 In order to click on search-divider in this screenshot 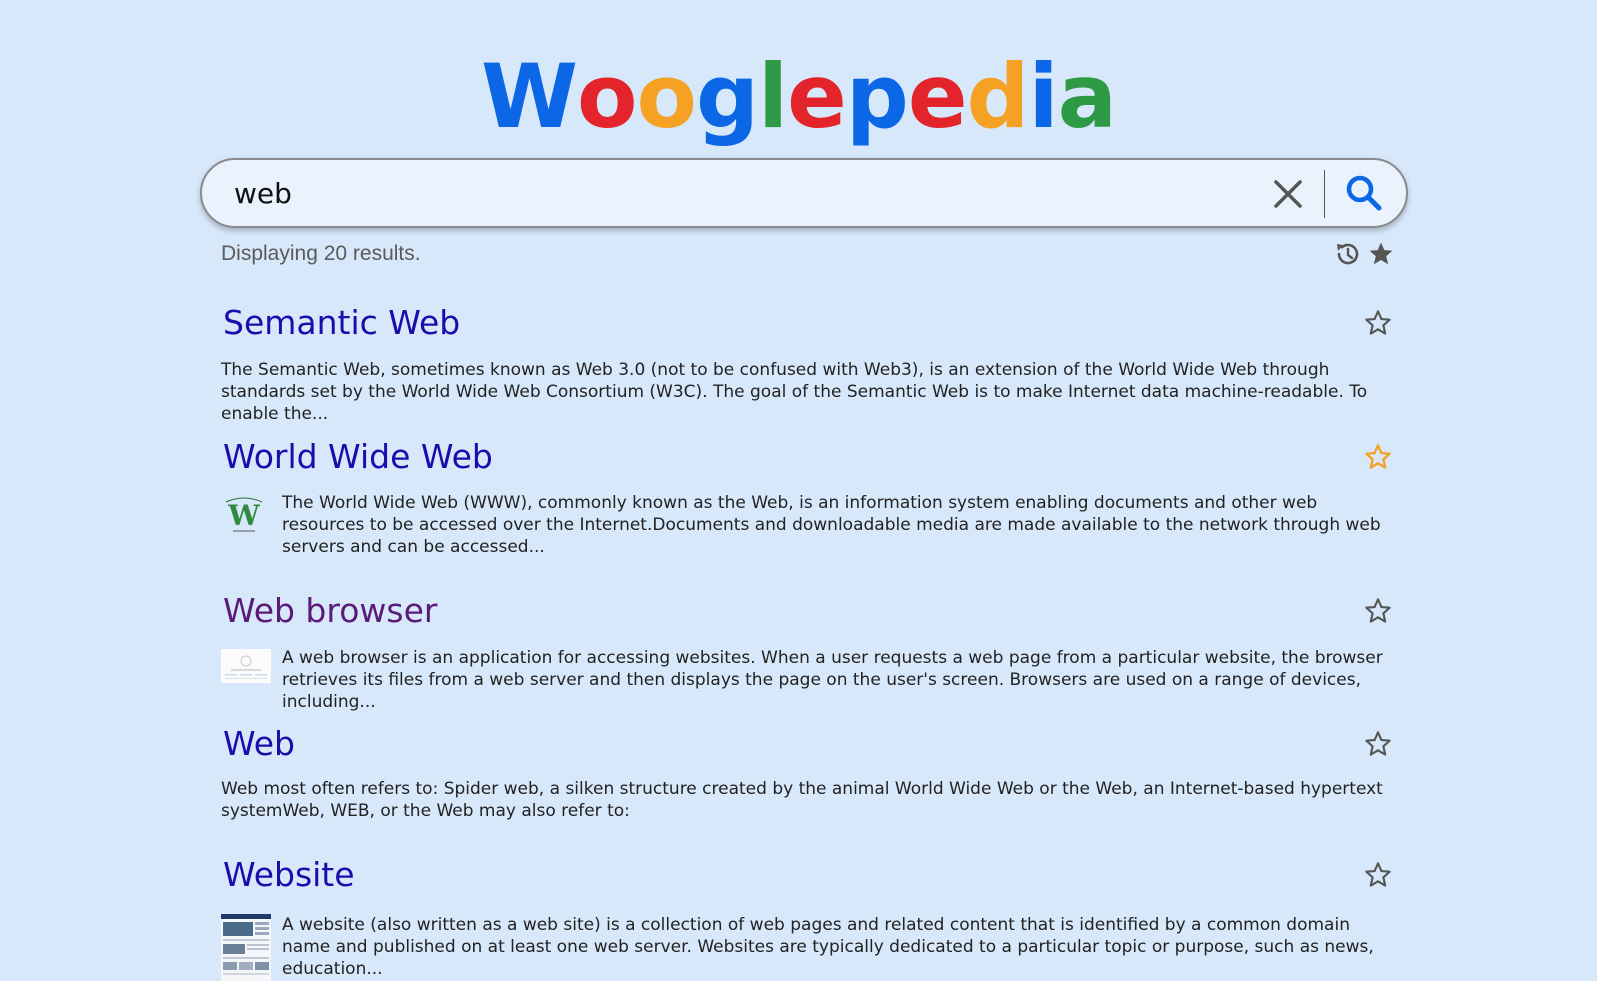, I will do `click(1324, 194)`.